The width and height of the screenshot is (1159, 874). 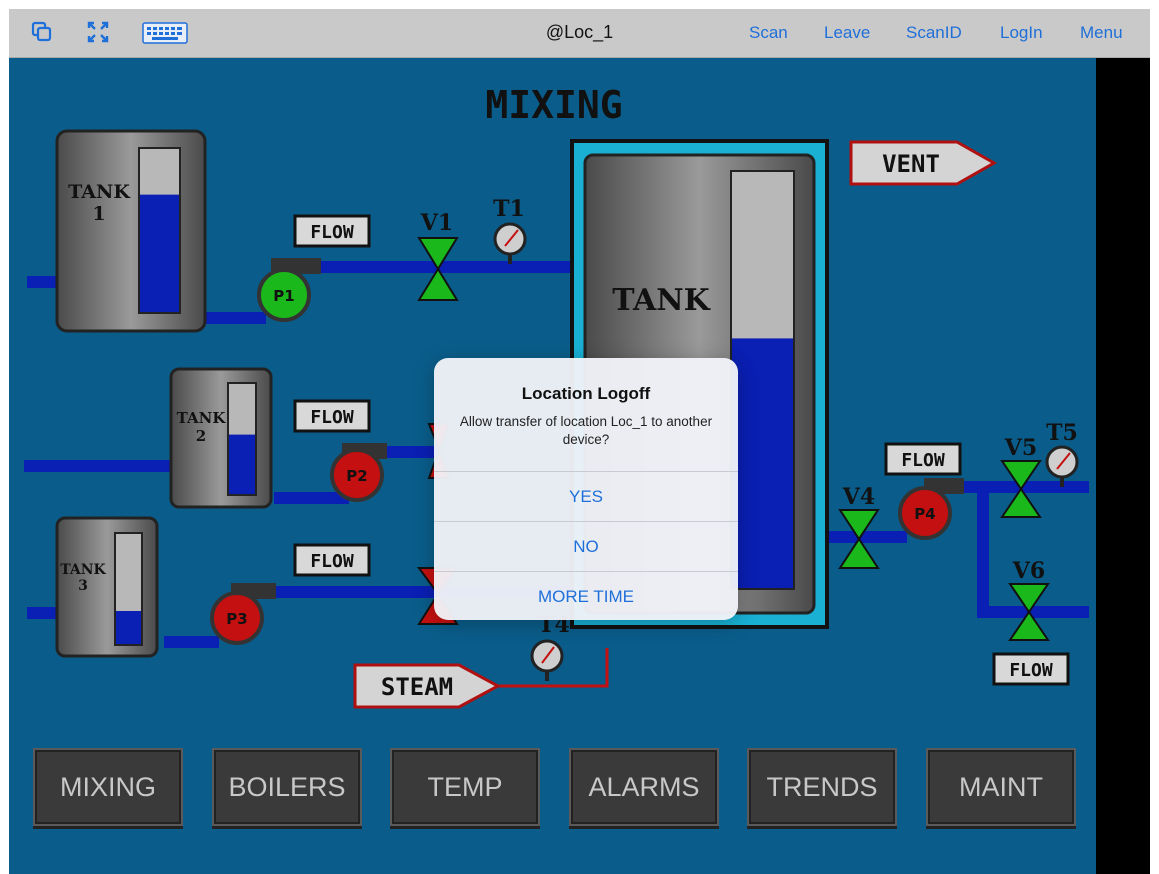 What do you see at coordinates (436, 223) in the screenshot?
I see `svg-text: V1` at bounding box center [436, 223].